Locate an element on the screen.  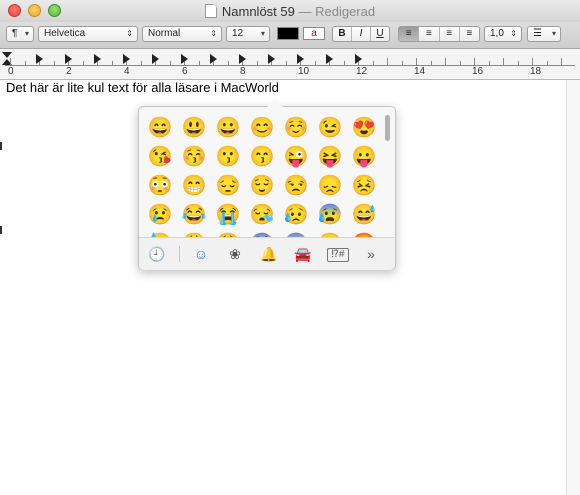
emoji-button: 😝 is located at coordinates (330, 157).